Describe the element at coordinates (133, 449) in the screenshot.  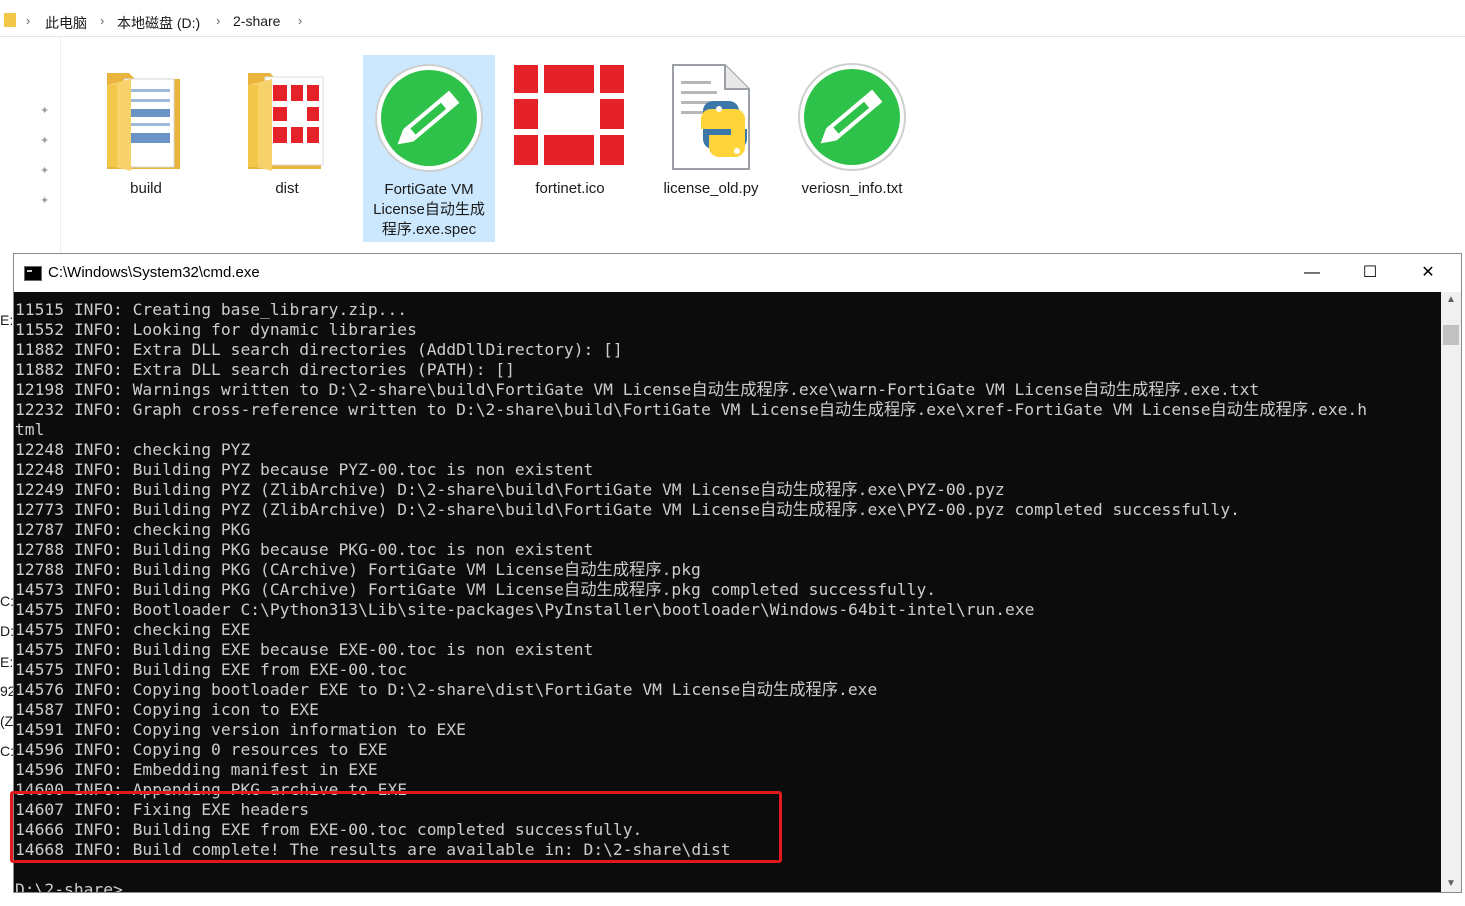
I see `console-line: 12248 INFO: checking PYZ` at that location.